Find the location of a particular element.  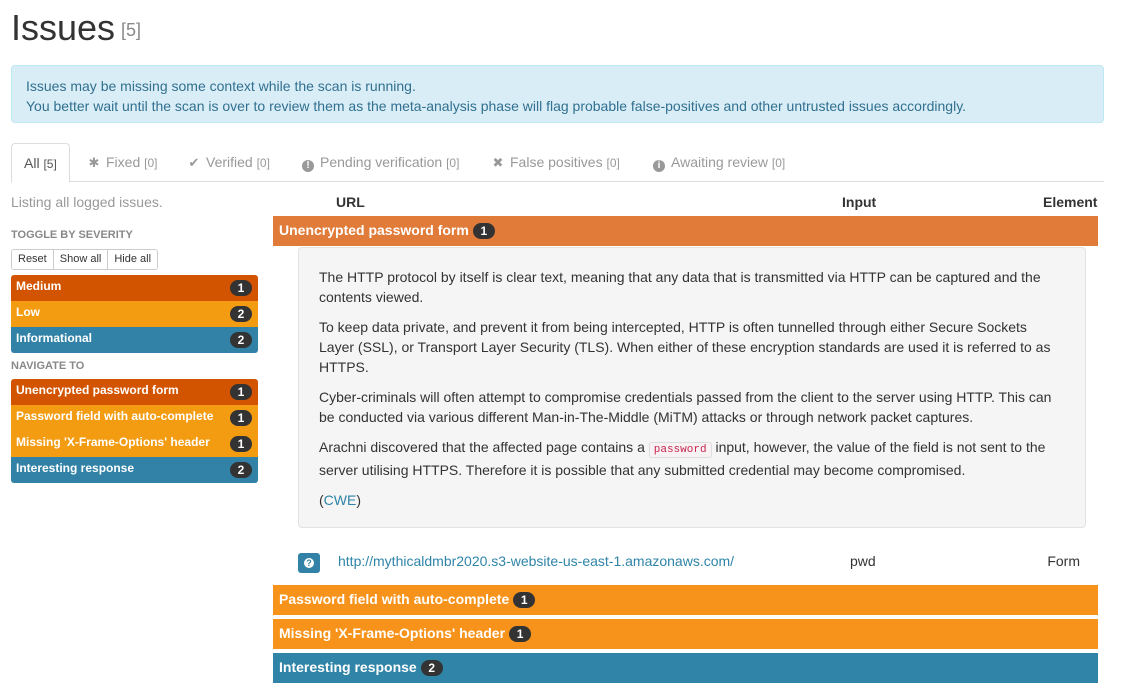

tab-awaiting-label: Awaiting review is located at coordinates (720, 162).